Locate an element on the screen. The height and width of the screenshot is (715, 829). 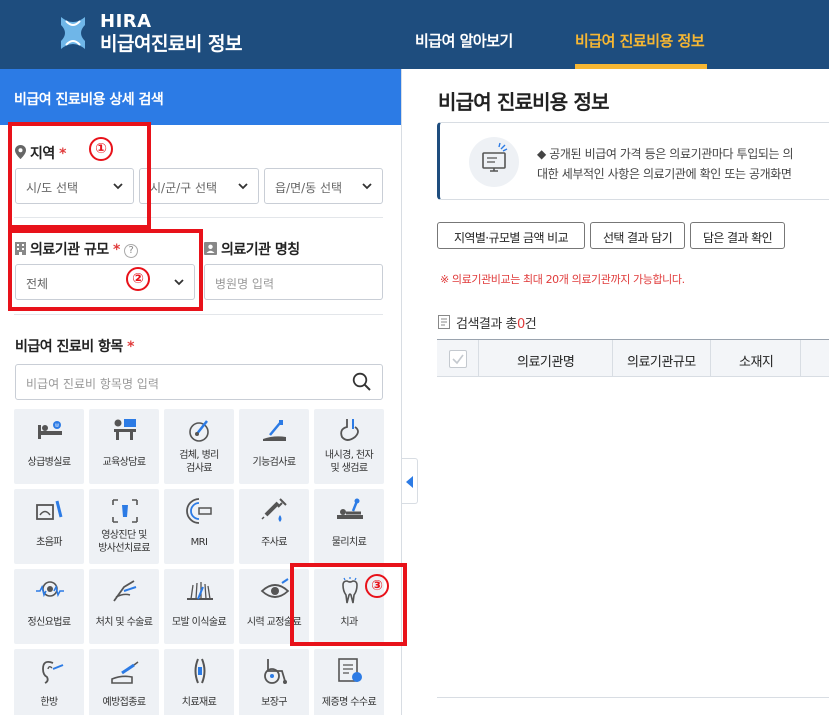
tile-label: 기능검사료 is located at coordinates (274, 462).